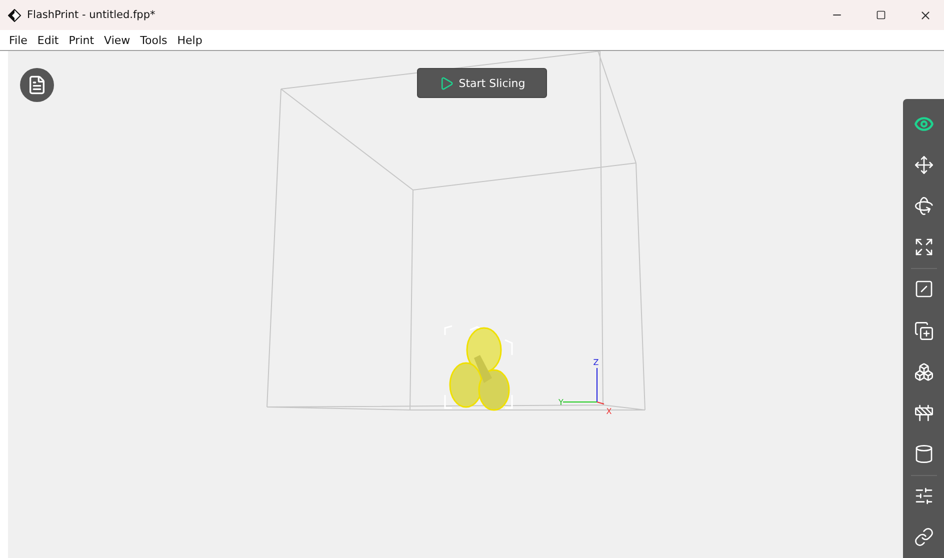 Image resolution: width=944 pixels, height=558 pixels. I want to click on move-icon, so click(924, 164).